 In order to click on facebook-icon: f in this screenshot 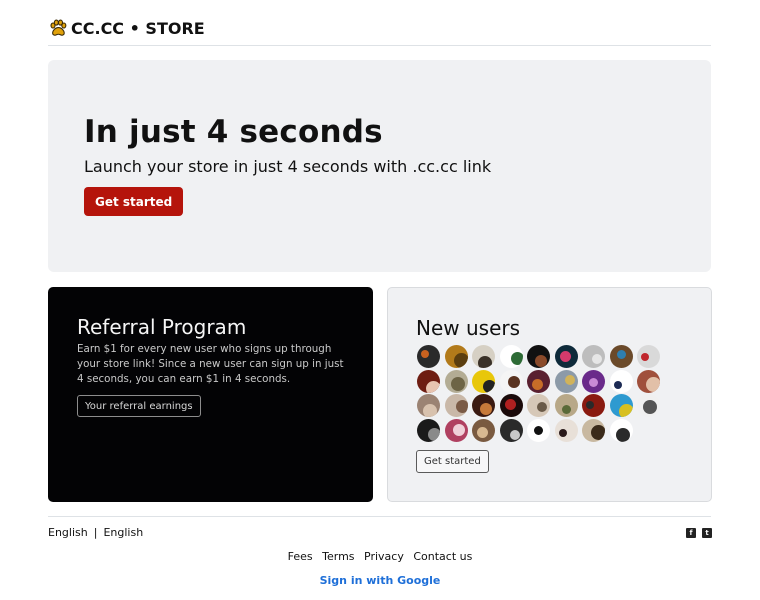, I will do `click(691, 533)`.